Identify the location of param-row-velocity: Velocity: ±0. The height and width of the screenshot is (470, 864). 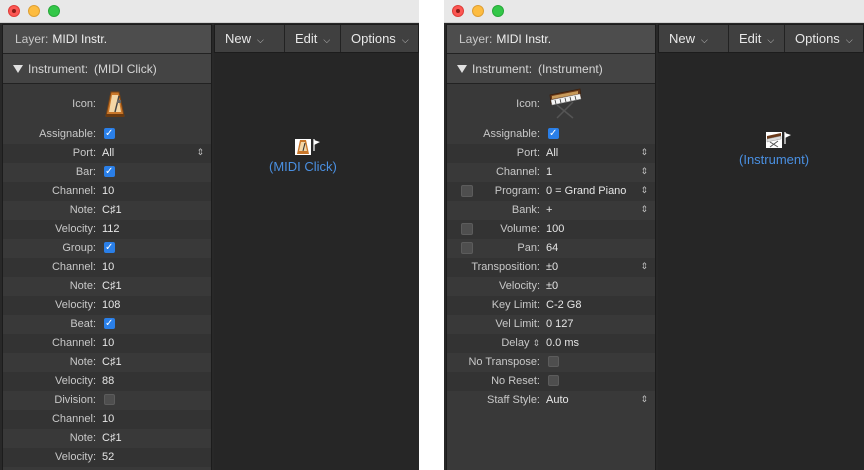
(551, 286).